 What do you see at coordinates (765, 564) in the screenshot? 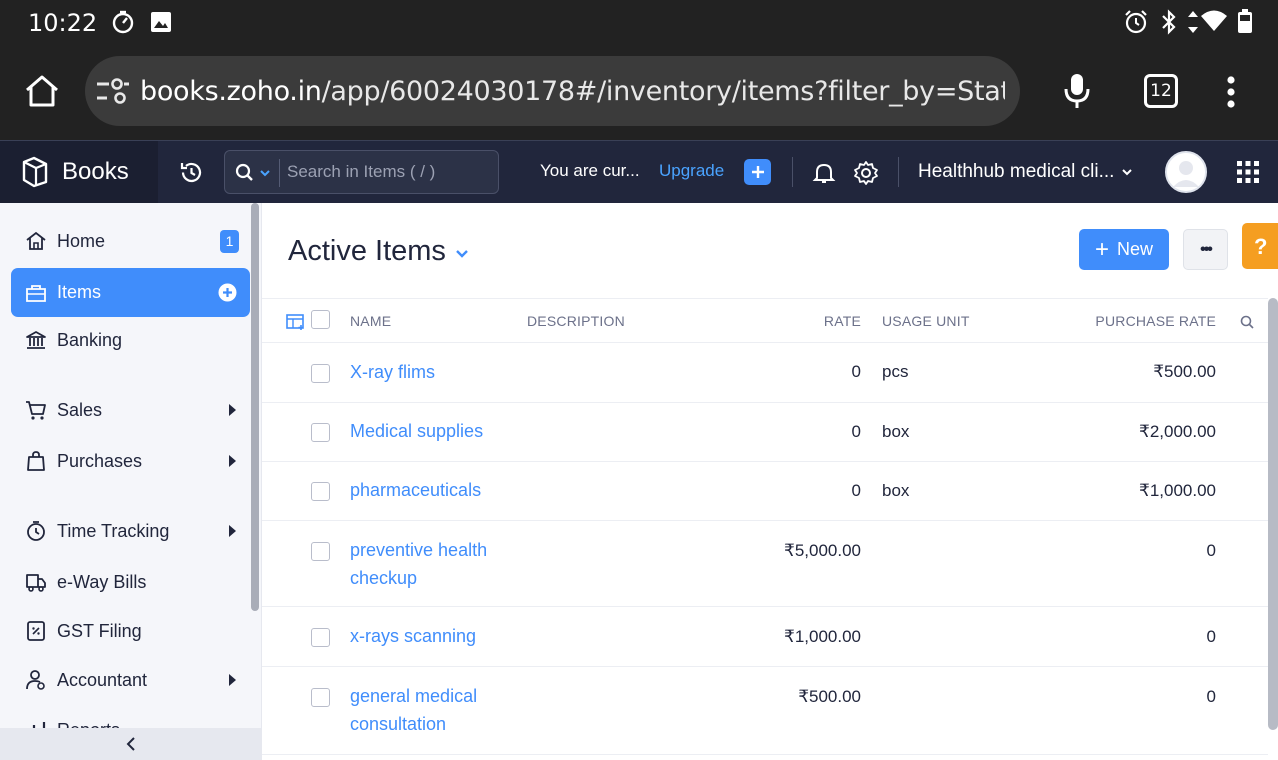
I see `table-row: preventive health checkup ₹5,000.00 0` at bounding box center [765, 564].